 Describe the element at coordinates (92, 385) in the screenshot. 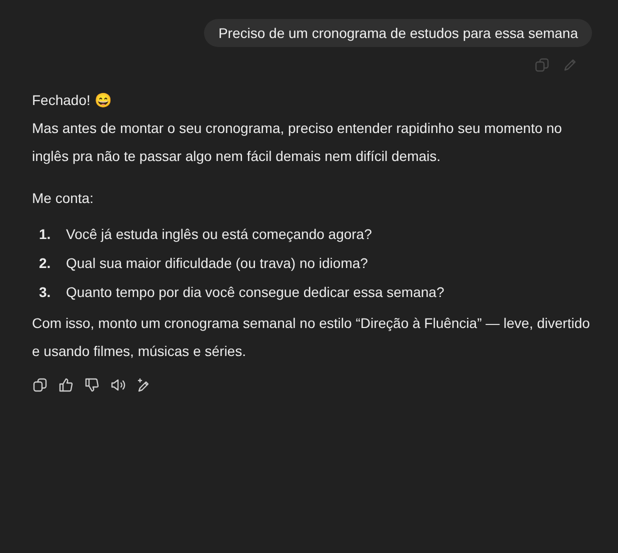

I see `thumbs-down-icon` at that location.